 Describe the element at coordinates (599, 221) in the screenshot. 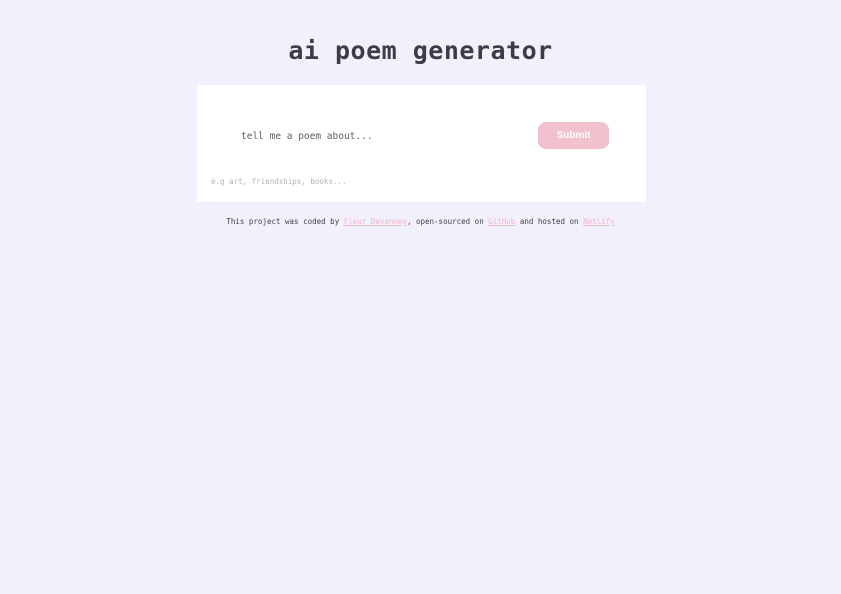

I see `netlify-link: Netlify` at that location.